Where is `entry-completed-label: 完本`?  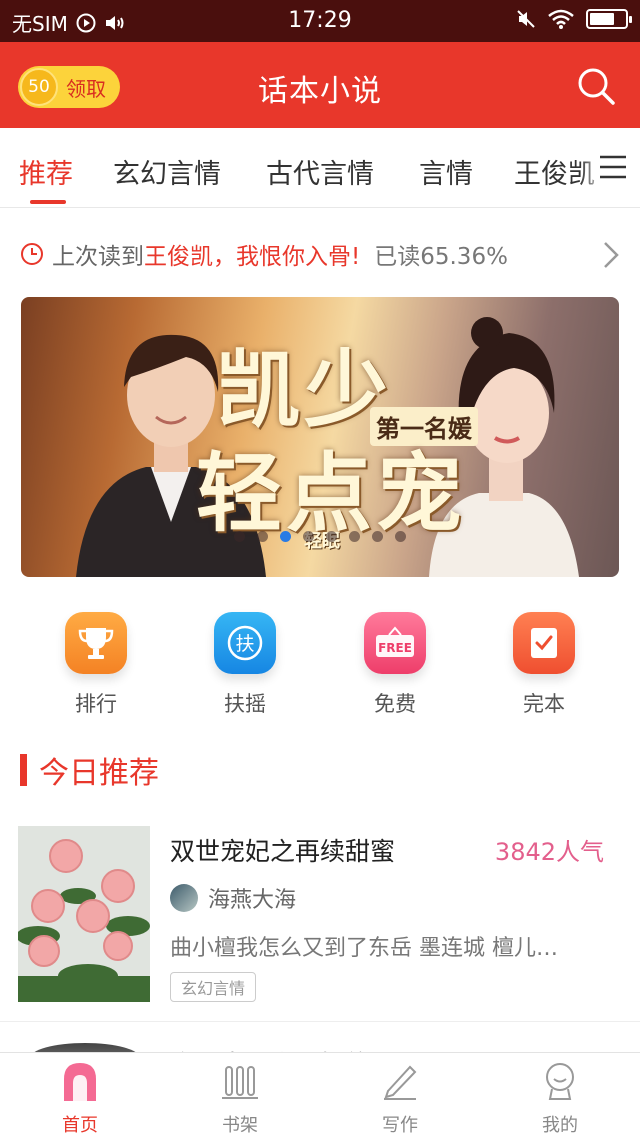 entry-completed-label: 完本 is located at coordinates (544, 704).